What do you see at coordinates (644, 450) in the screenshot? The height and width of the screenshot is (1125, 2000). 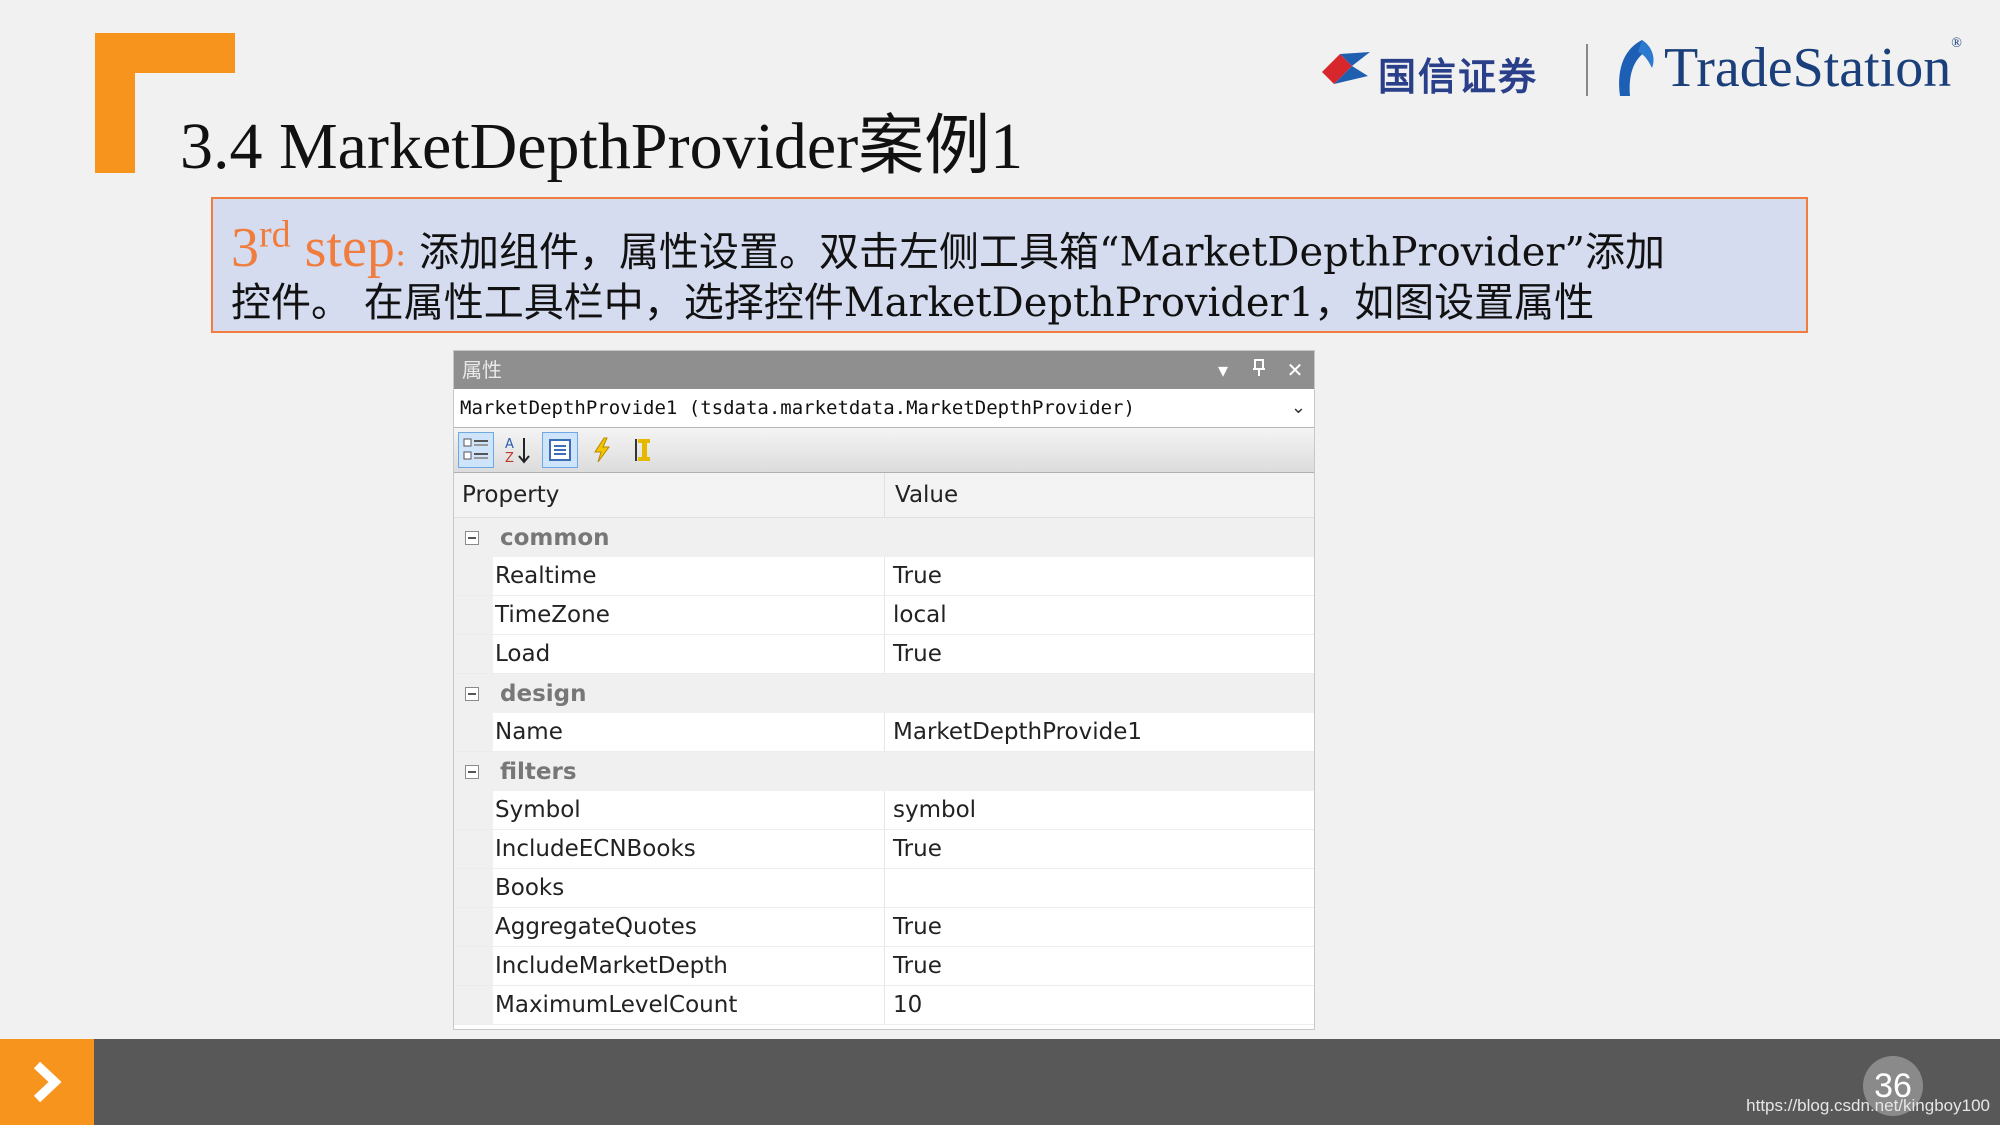 I see `property-pages-icon` at bounding box center [644, 450].